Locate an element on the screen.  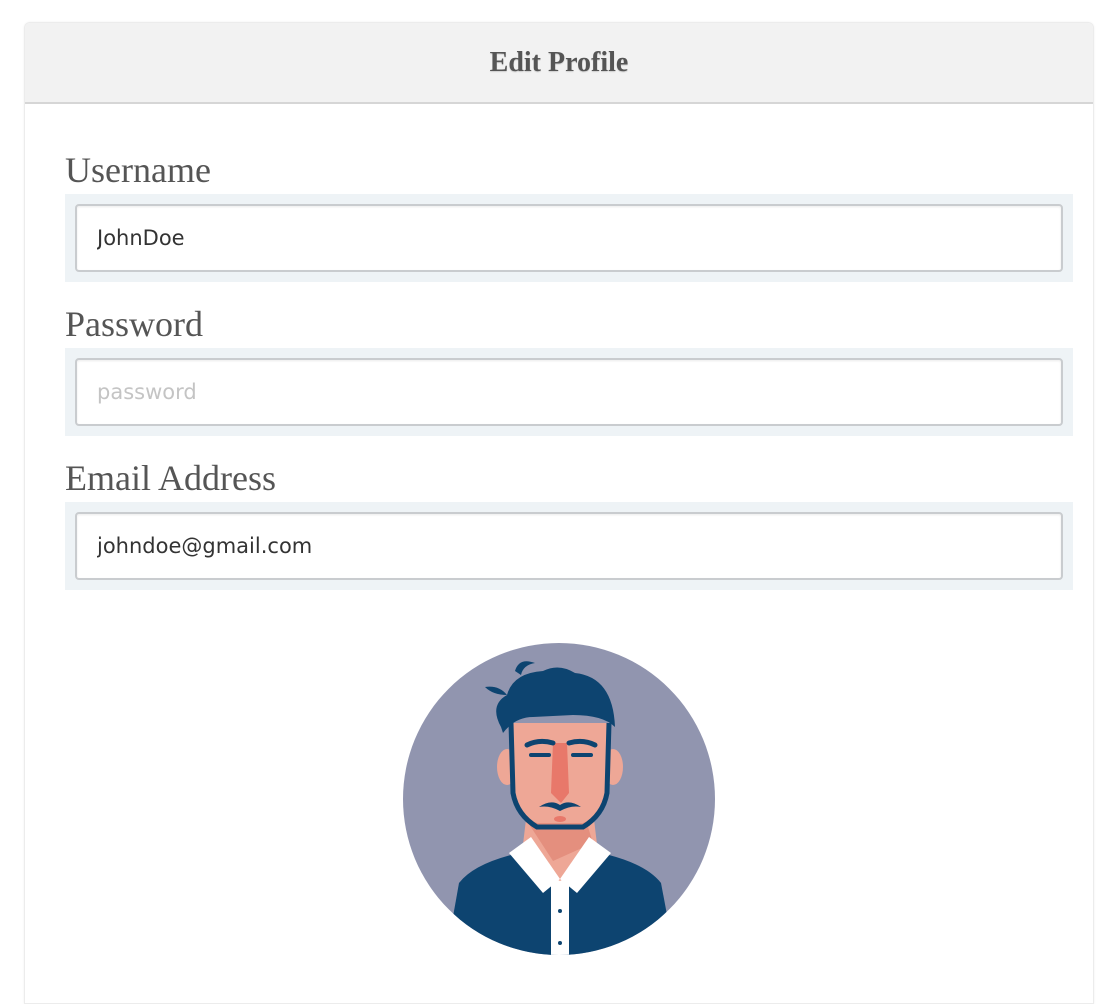
username-input is located at coordinates (569, 238).